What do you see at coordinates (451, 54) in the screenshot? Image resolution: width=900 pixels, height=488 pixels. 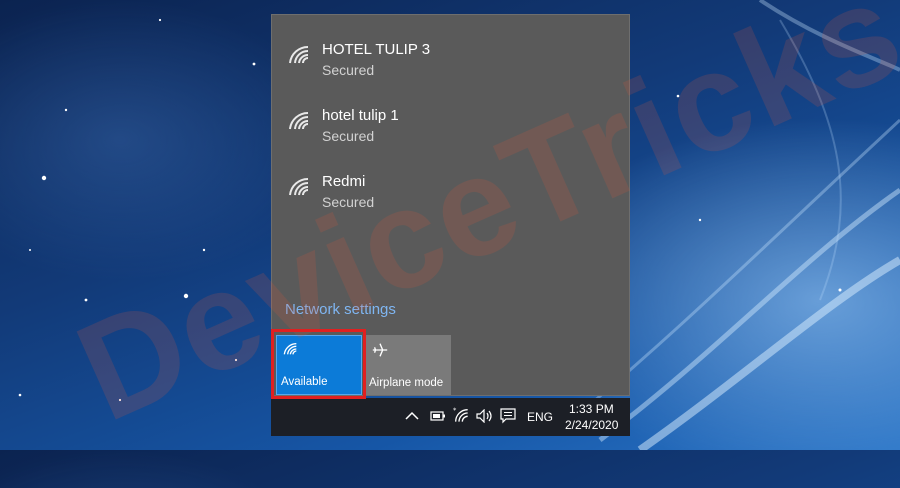 I see `network-item-hotel-tulip-3: HOTEL TULIP 3 Secured` at bounding box center [451, 54].